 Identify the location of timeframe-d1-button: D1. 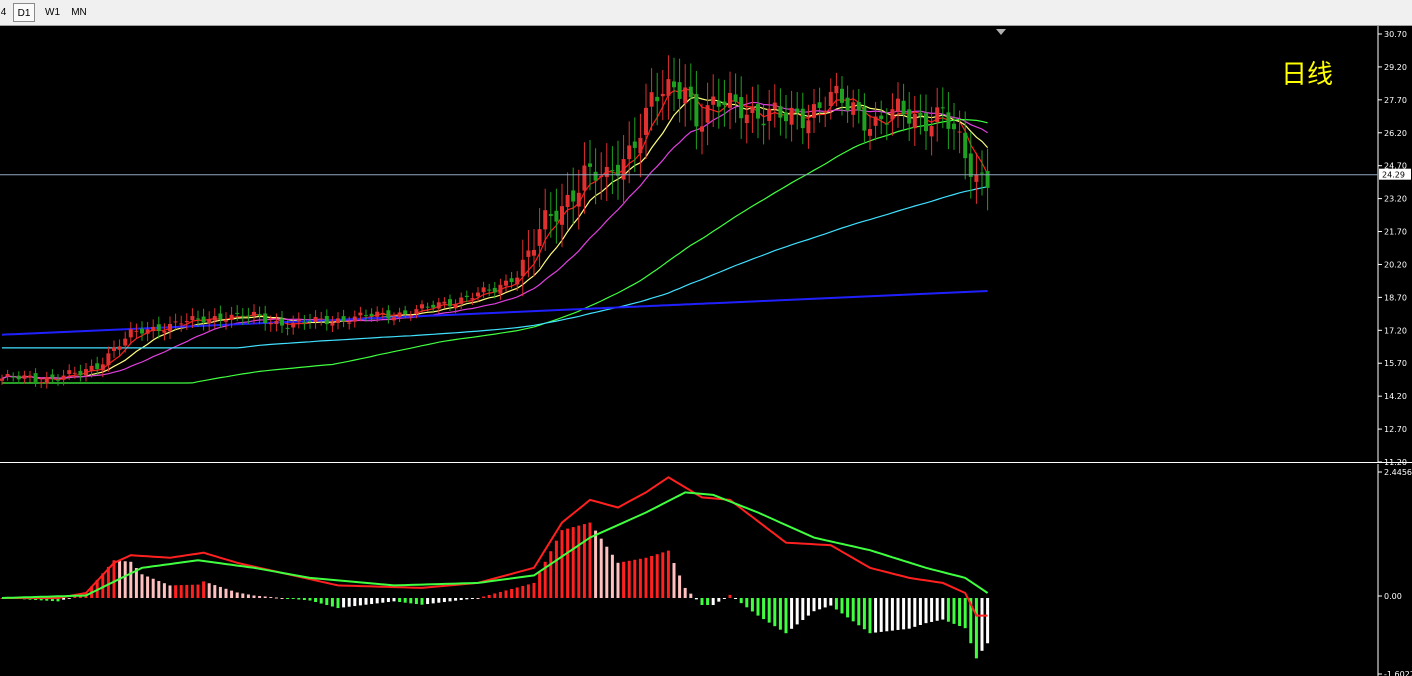
(24, 12).